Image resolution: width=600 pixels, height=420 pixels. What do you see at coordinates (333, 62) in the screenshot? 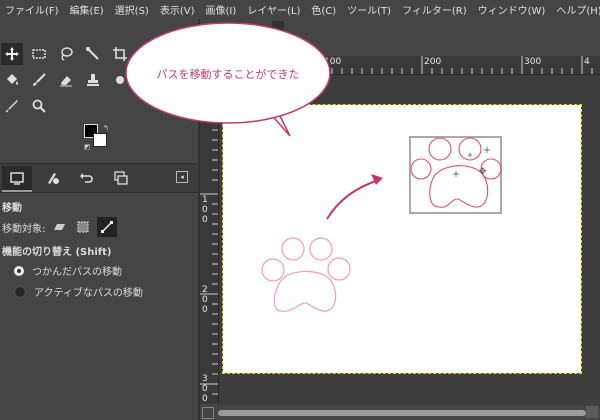
I see `ruler-label-100: 100` at bounding box center [333, 62].